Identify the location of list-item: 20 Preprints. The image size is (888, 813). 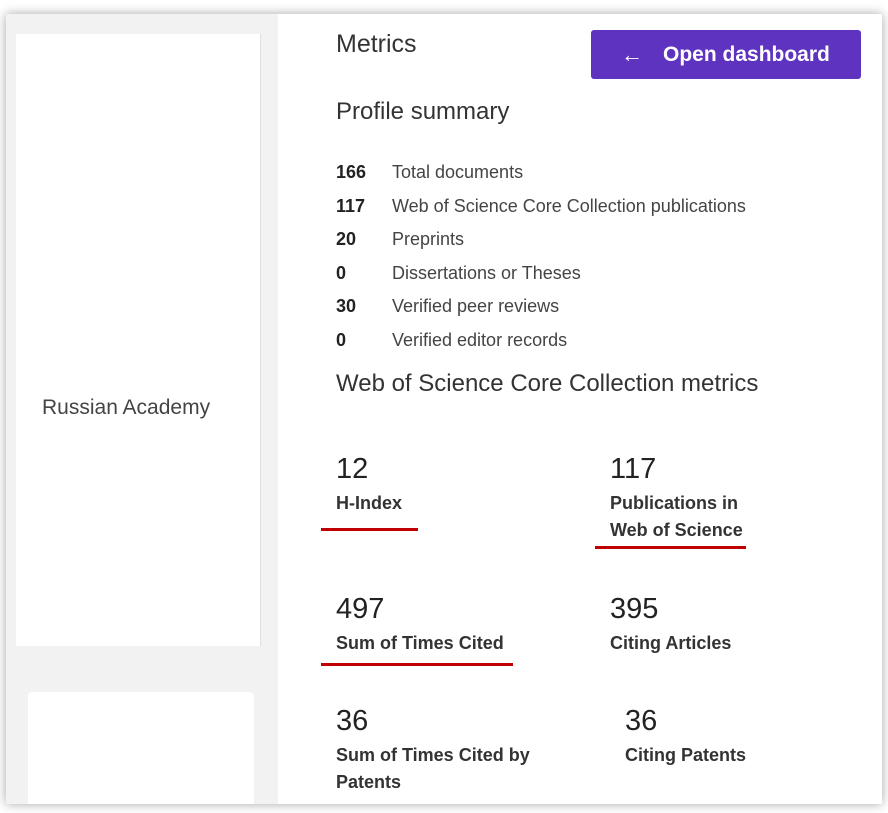
(541, 240).